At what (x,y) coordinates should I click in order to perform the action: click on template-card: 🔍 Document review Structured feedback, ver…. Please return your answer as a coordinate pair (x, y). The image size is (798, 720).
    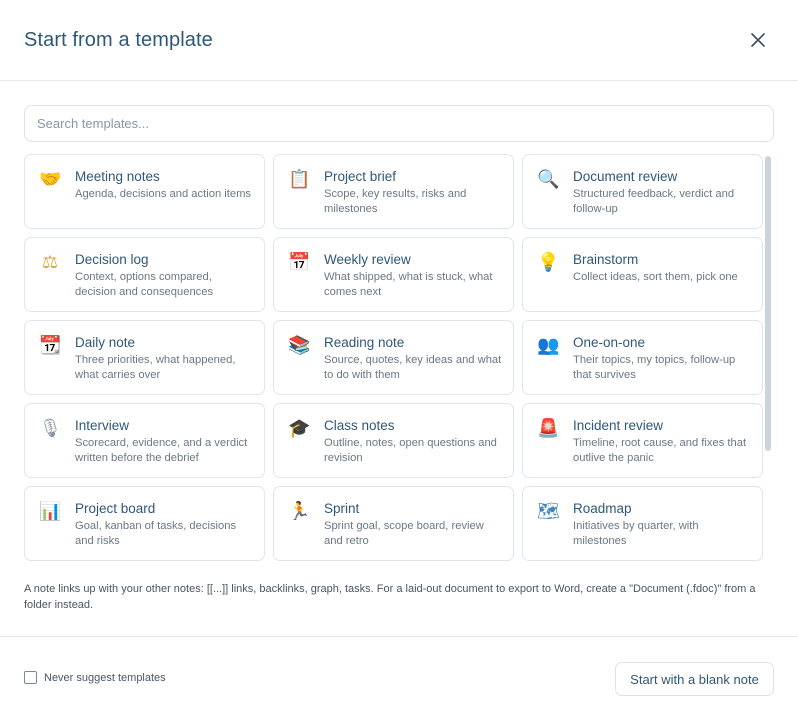
    Looking at the image, I should click on (642, 191).